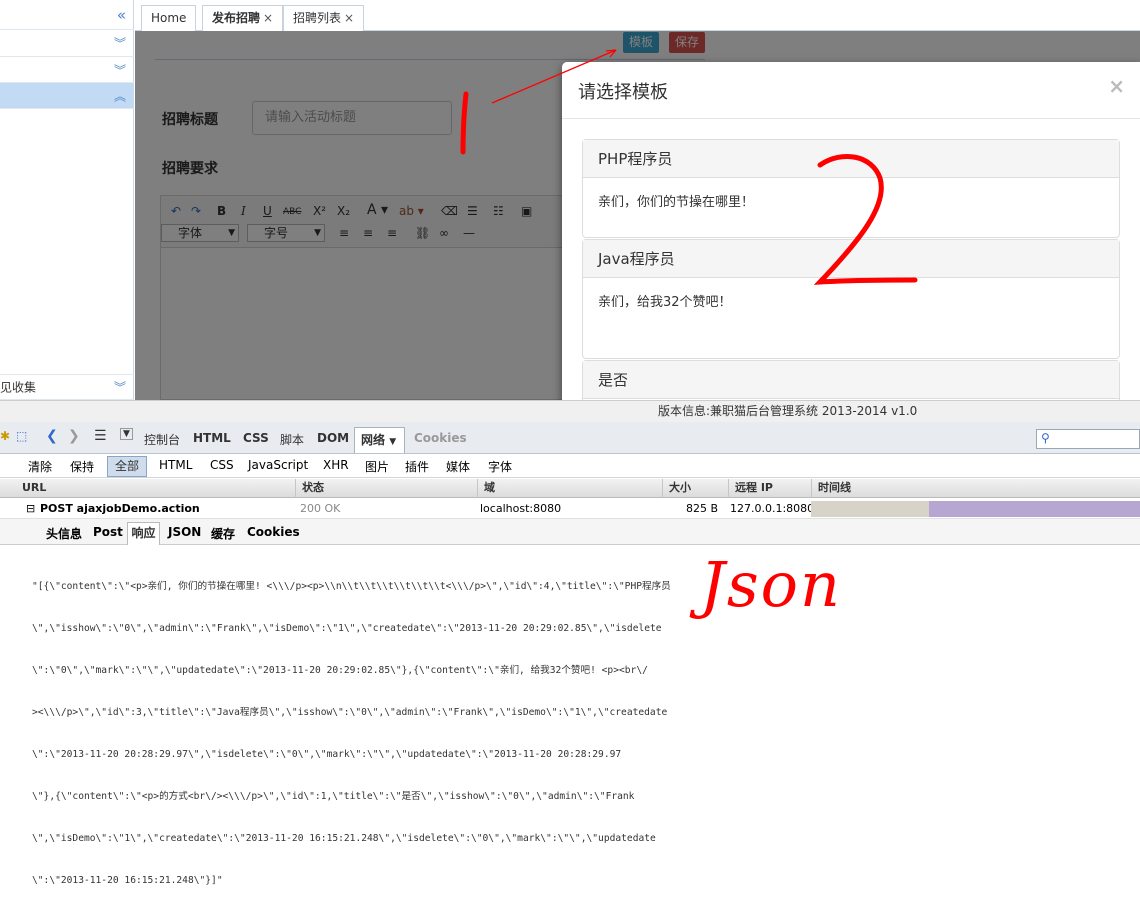 The width and height of the screenshot is (1140, 916). I want to click on tab-job-list: 招聘列表 ×, so click(324, 18).